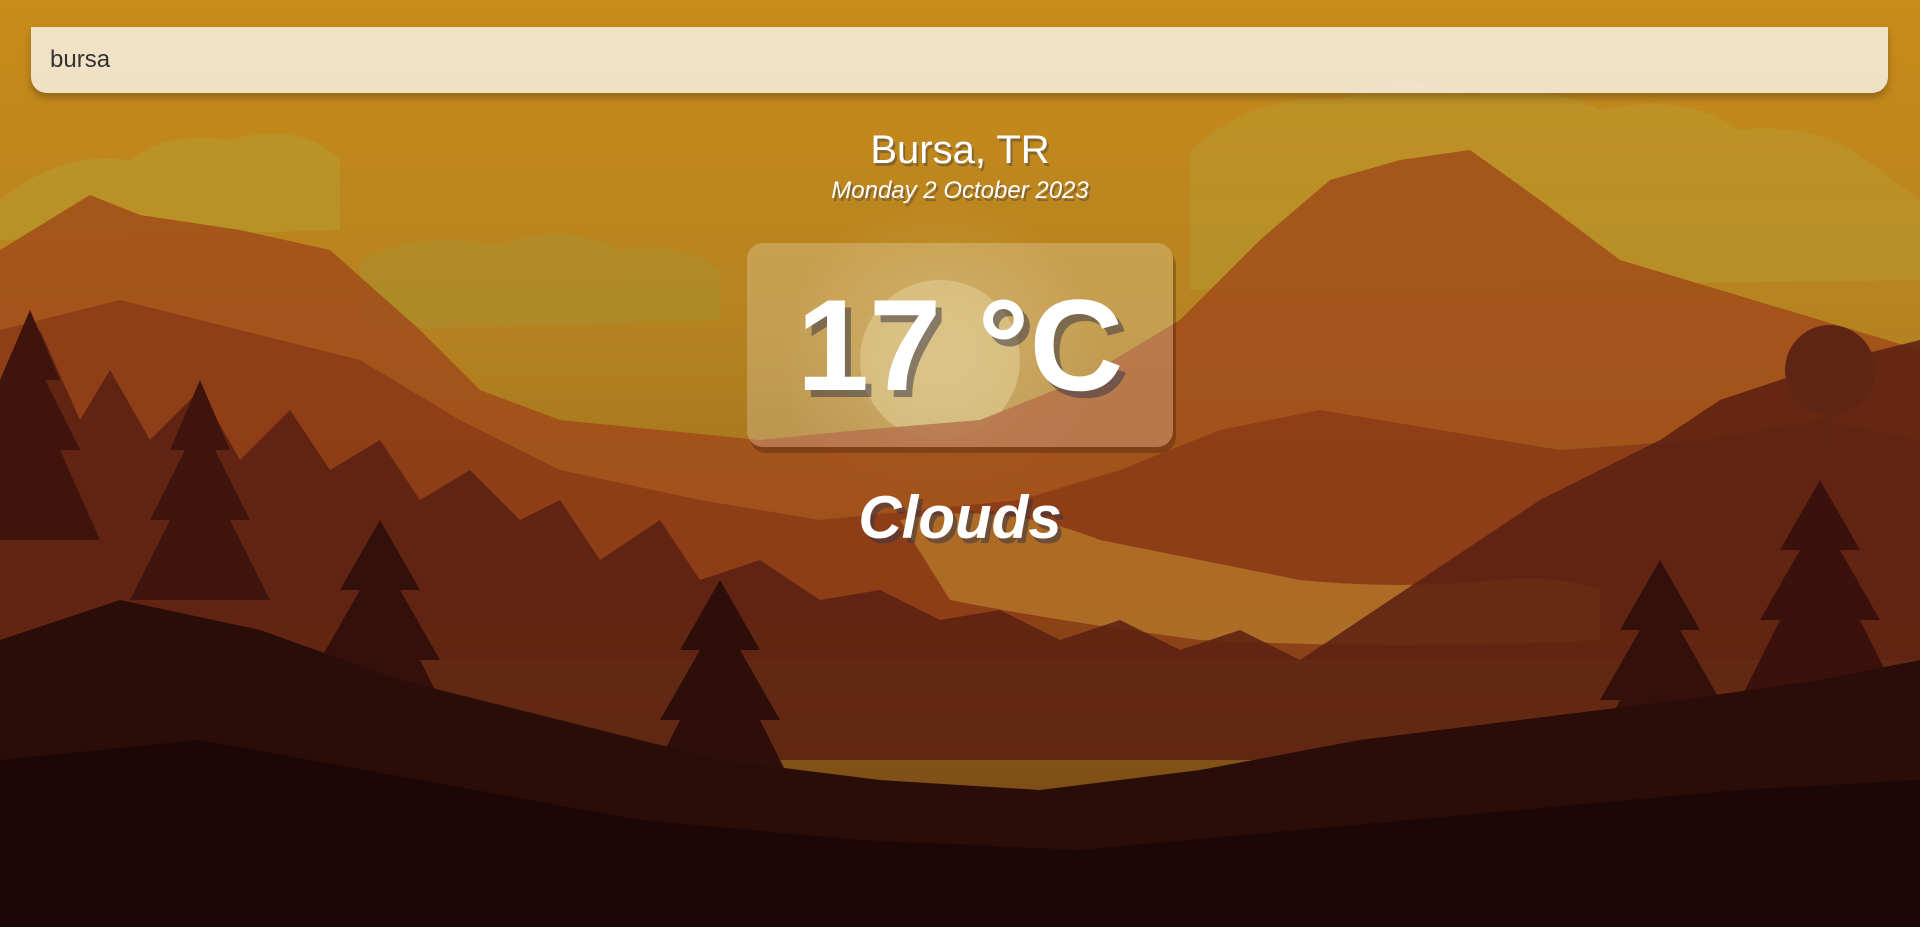 The height and width of the screenshot is (927, 1920). Describe the element at coordinates (959, 60) in the screenshot. I see `search-input` at that location.